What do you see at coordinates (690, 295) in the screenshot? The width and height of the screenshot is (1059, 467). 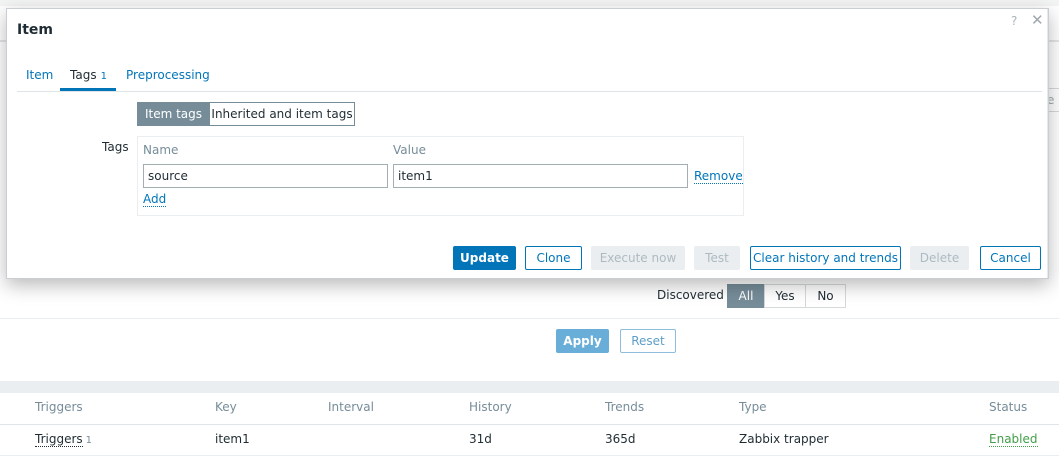 I see `discovered-label: Discovered` at bounding box center [690, 295].